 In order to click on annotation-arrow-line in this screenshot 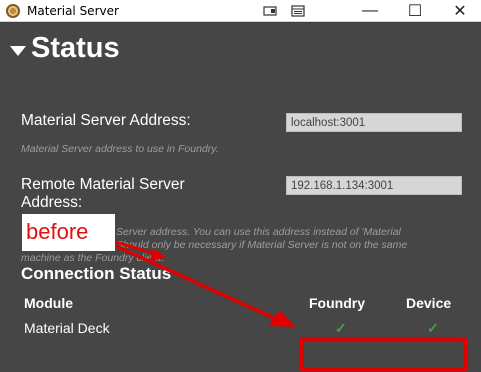, I will do `click(196, 282)`.